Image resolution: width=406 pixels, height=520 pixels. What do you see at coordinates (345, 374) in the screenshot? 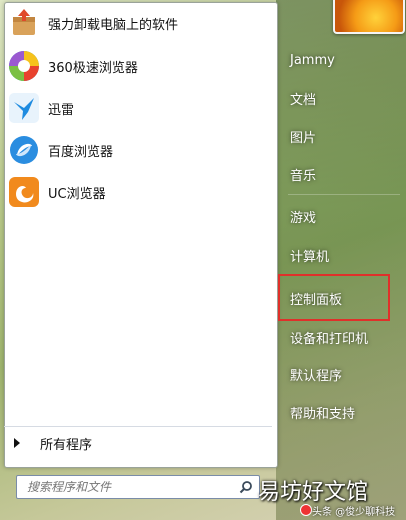
I see `right-item-default-programs: 默认程序` at bounding box center [345, 374].